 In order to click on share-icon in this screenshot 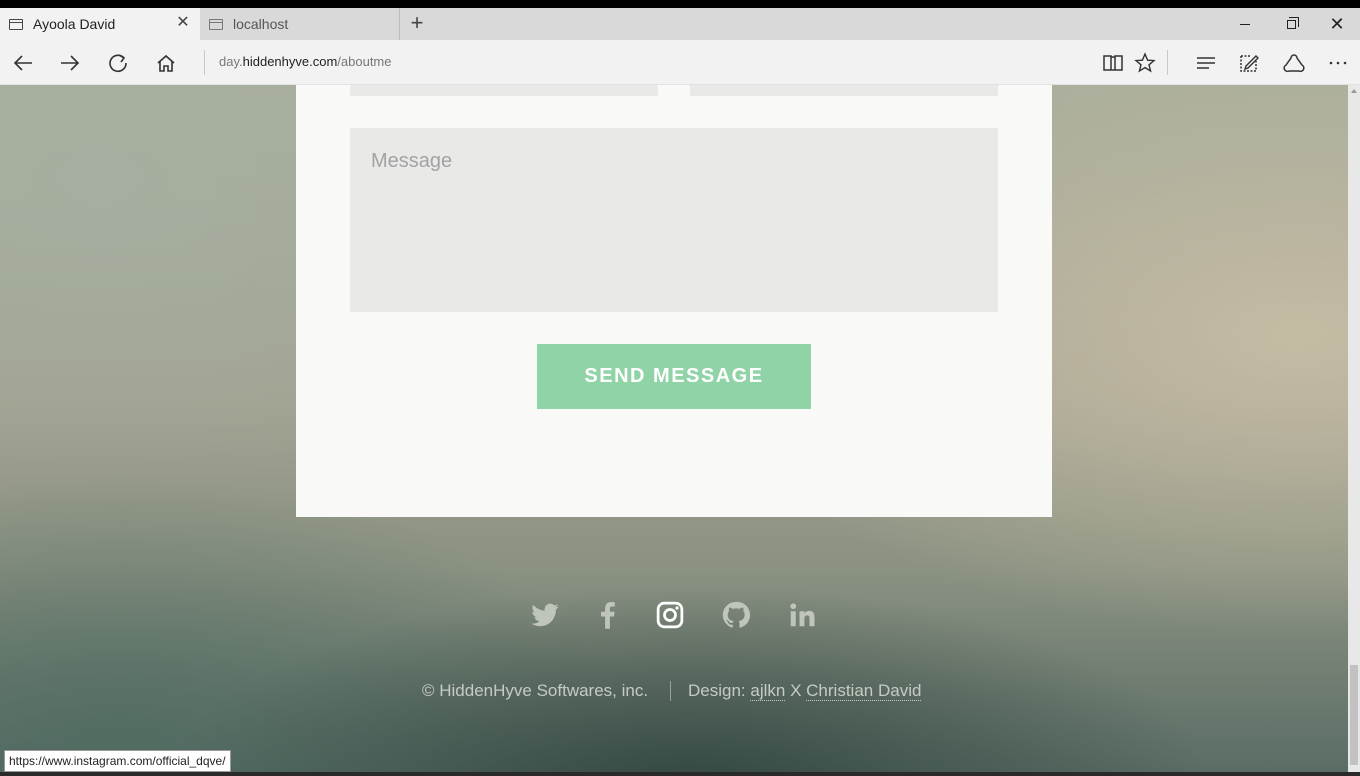, I will do `click(1294, 62)`.